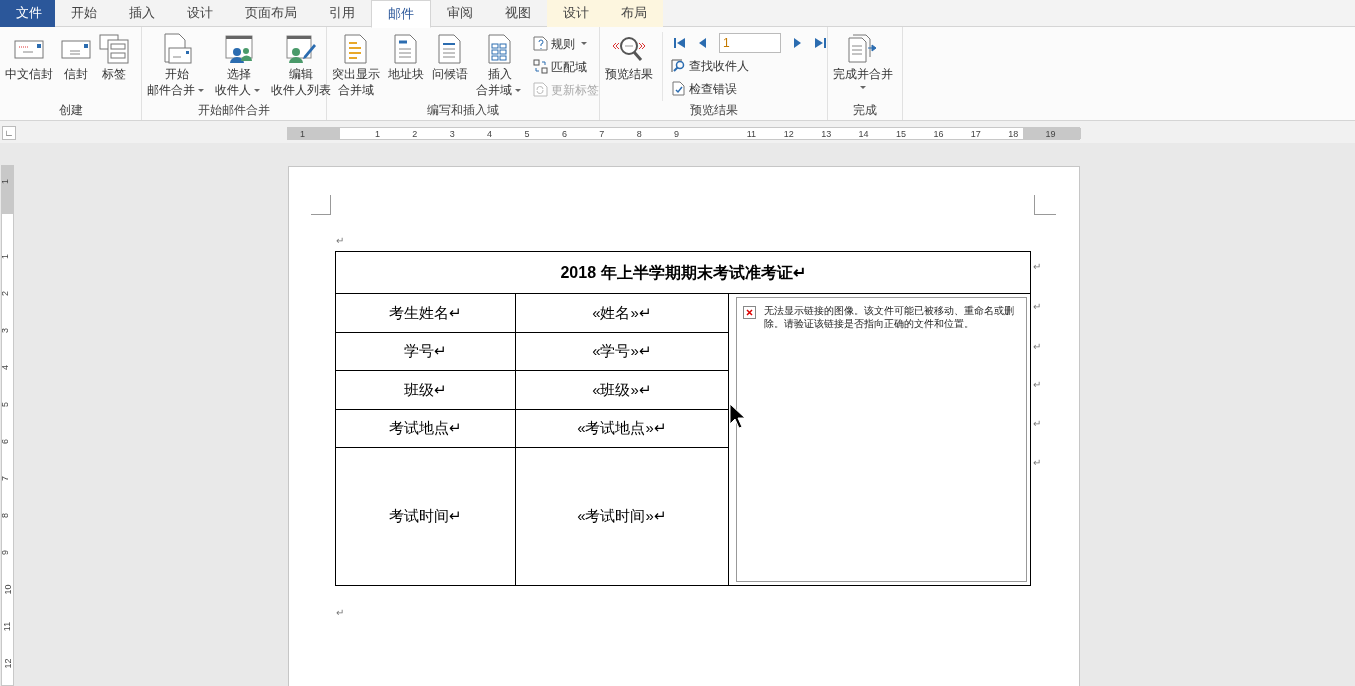 This screenshot has width=1355, height=686. I want to click on group-label: 开始邮件合并, so click(234, 110).